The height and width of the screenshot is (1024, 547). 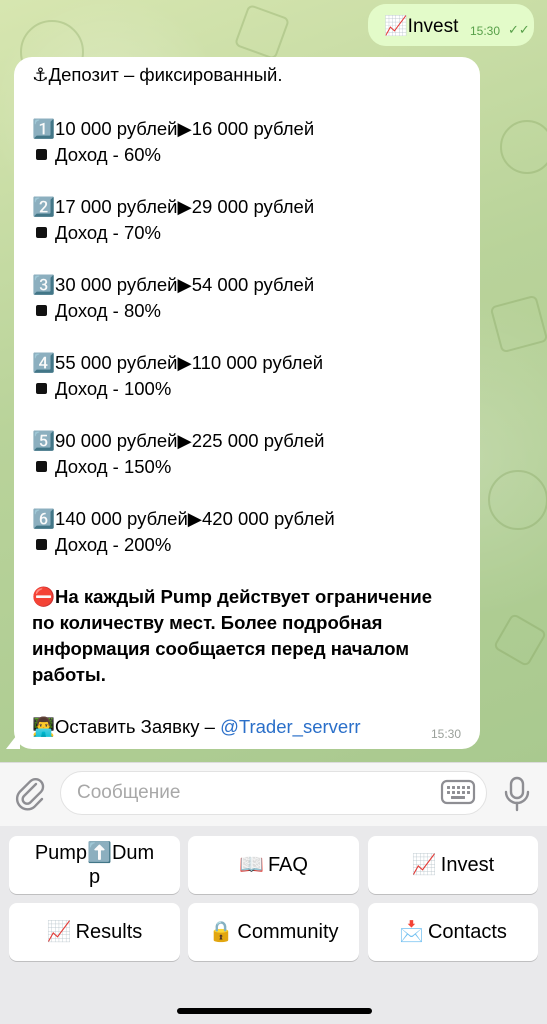 I want to click on message-input, so click(x=273, y=793).